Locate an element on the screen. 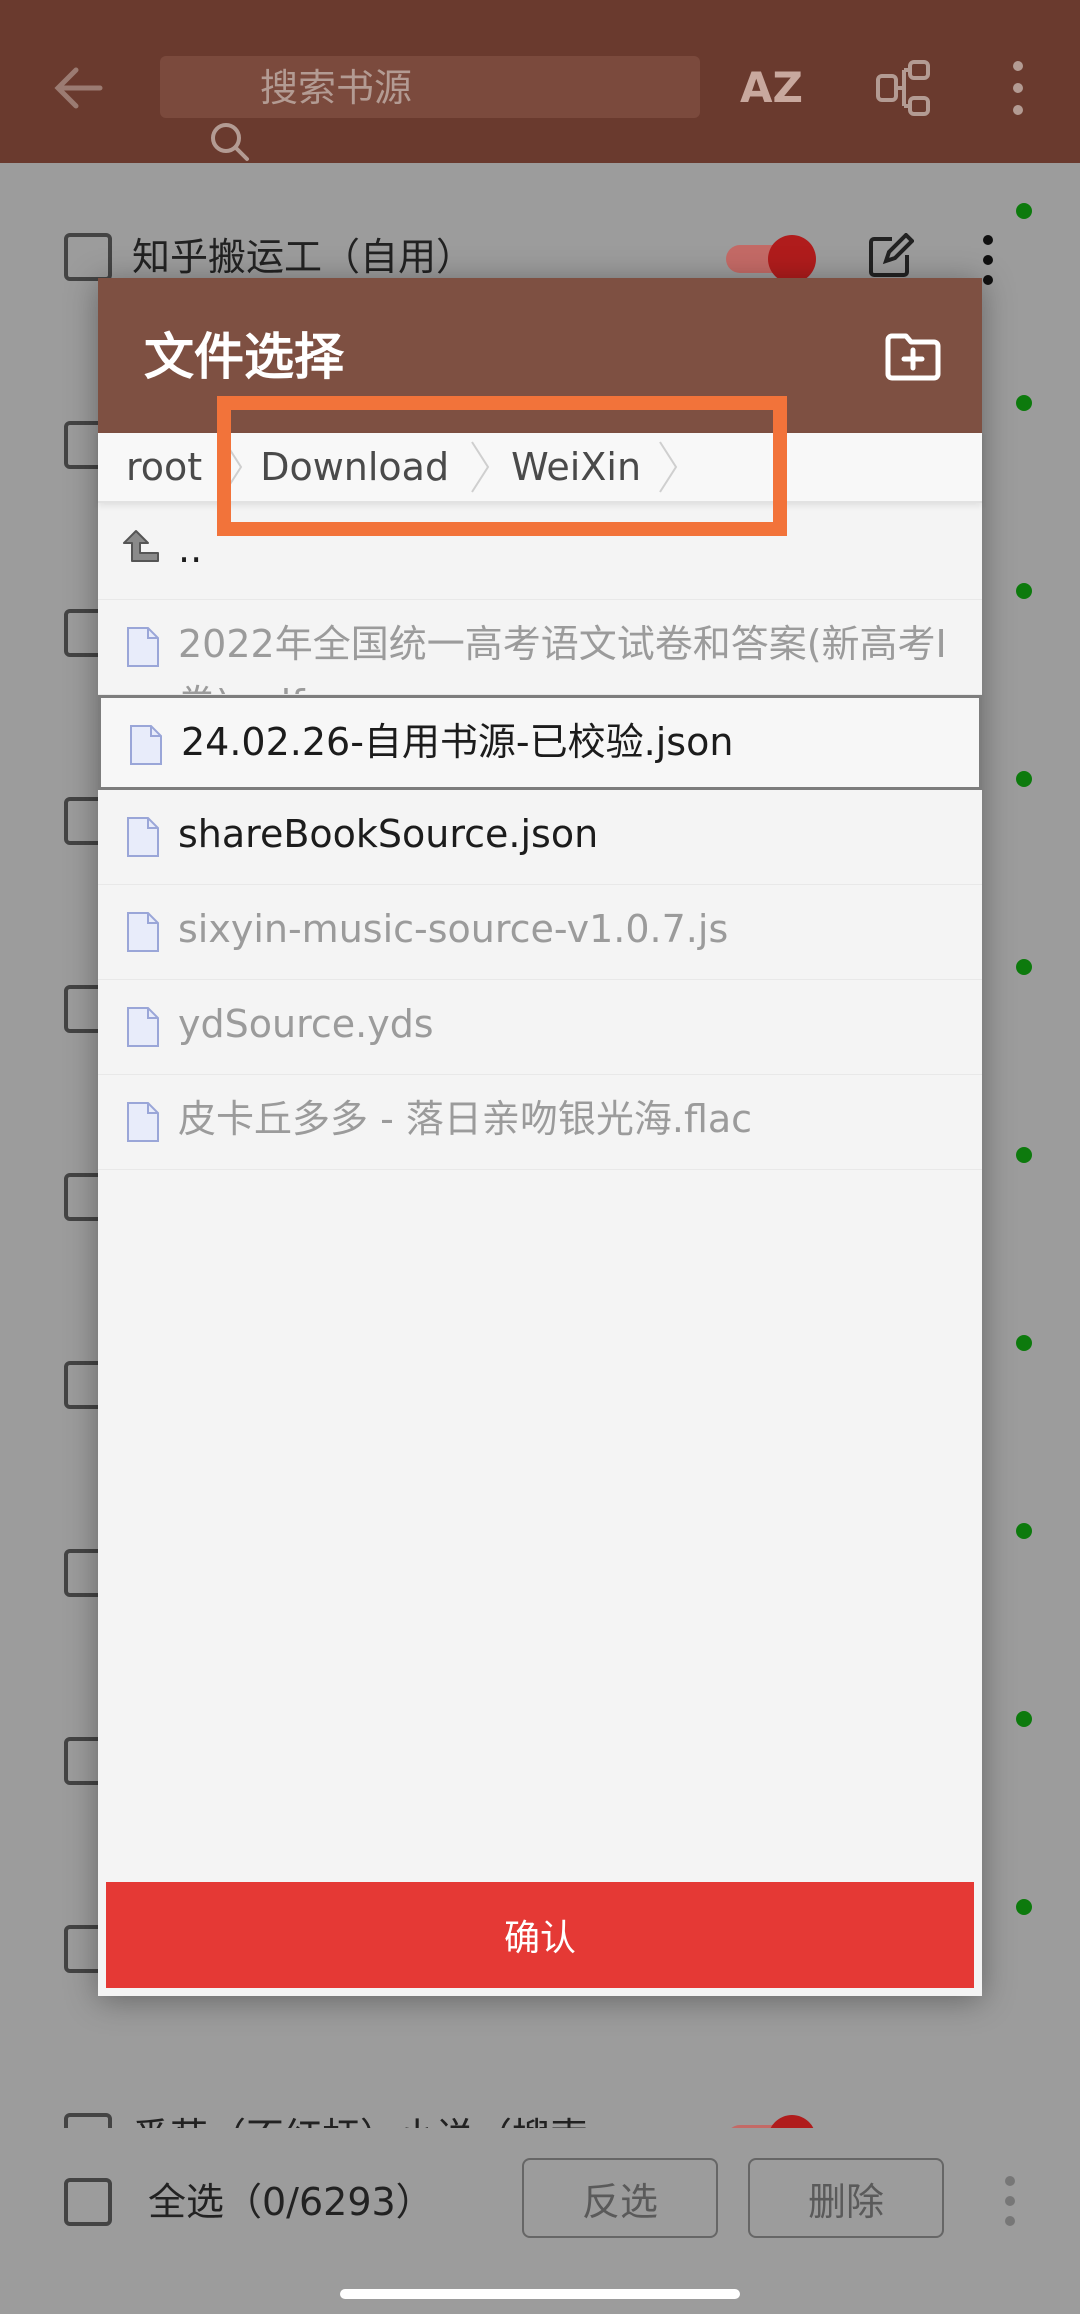 The width and height of the screenshot is (1080, 2314). home-indicator is located at coordinates (540, 2294).